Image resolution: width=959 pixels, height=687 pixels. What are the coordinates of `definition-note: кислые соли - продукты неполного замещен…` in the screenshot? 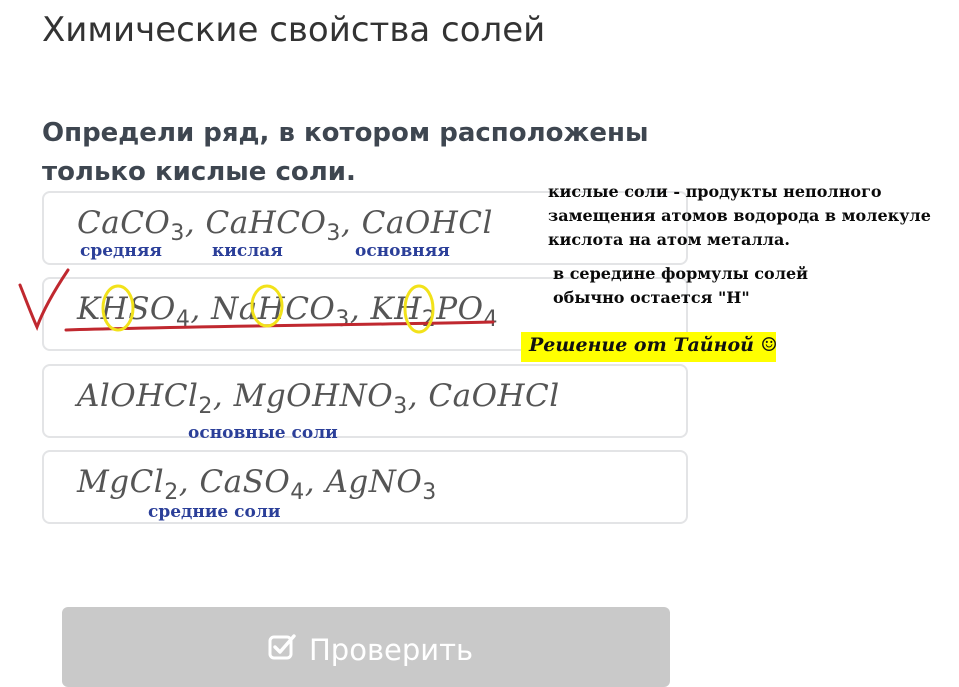 It's located at (739, 216).